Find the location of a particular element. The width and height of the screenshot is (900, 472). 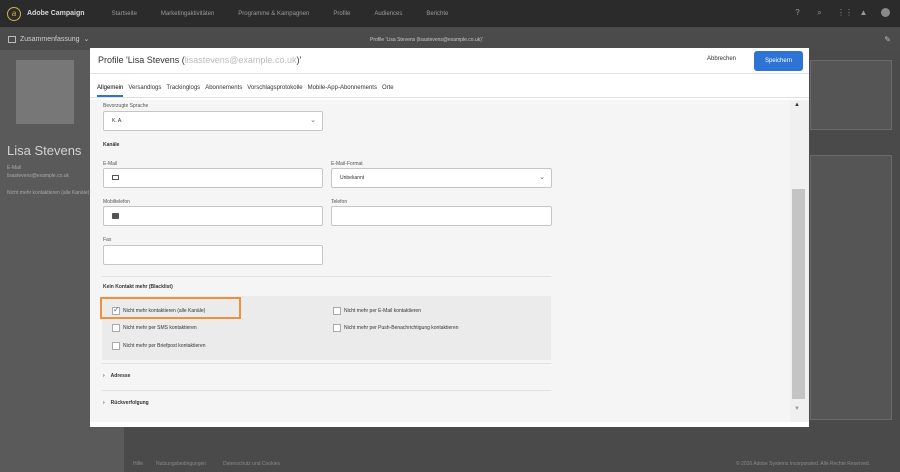

adobe-campaign-logo-icon: a is located at coordinates (14, 13).